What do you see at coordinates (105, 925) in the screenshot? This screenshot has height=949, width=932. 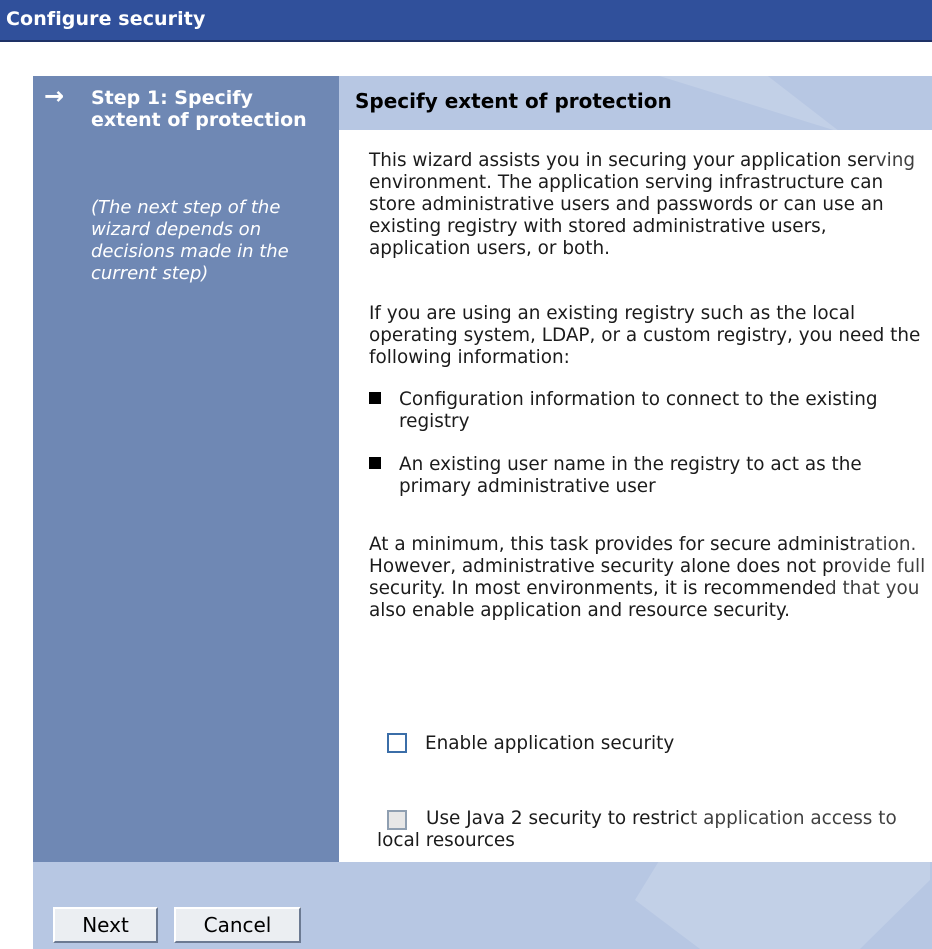 I see `next-button: Next` at bounding box center [105, 925].